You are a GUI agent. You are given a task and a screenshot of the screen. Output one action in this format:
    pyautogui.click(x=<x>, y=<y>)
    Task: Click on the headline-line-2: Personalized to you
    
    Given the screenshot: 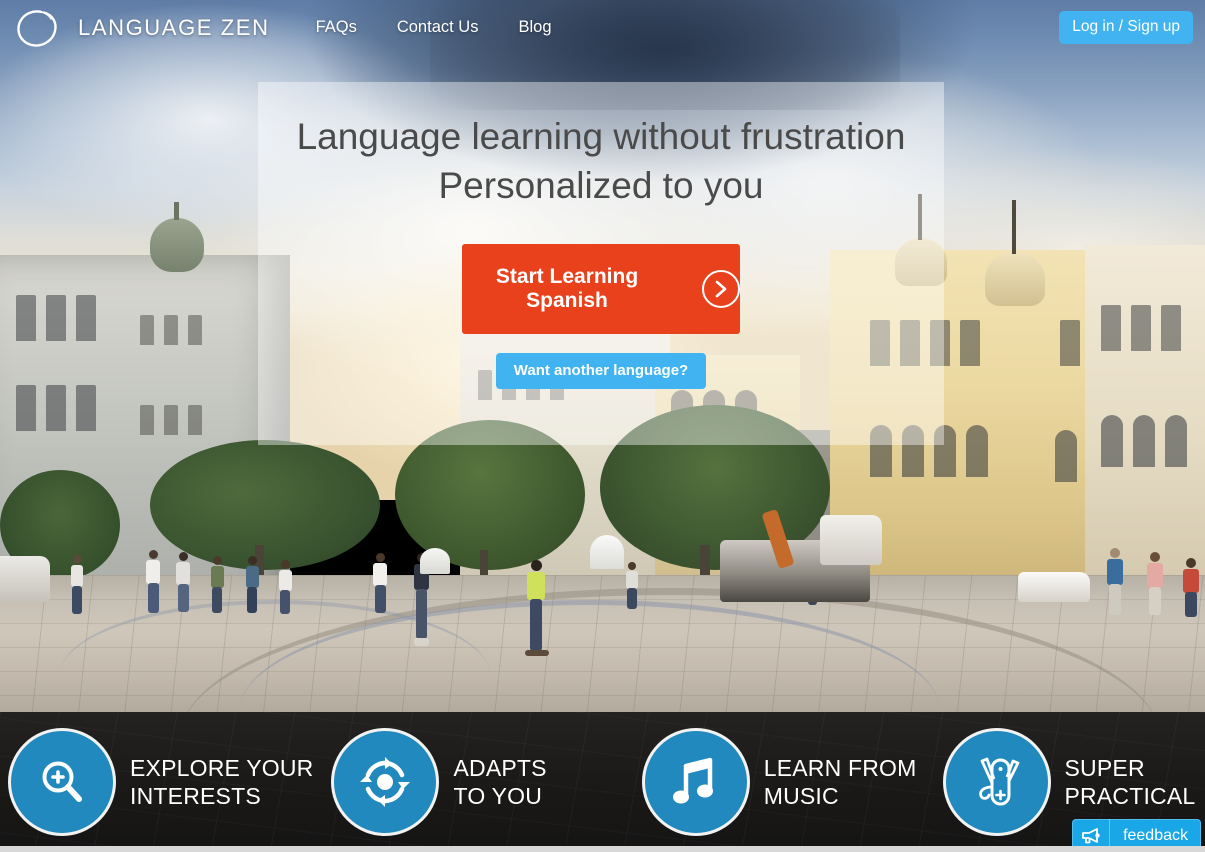 What is the action you would take?
    pyautogui.click(x=601, y=186)
    